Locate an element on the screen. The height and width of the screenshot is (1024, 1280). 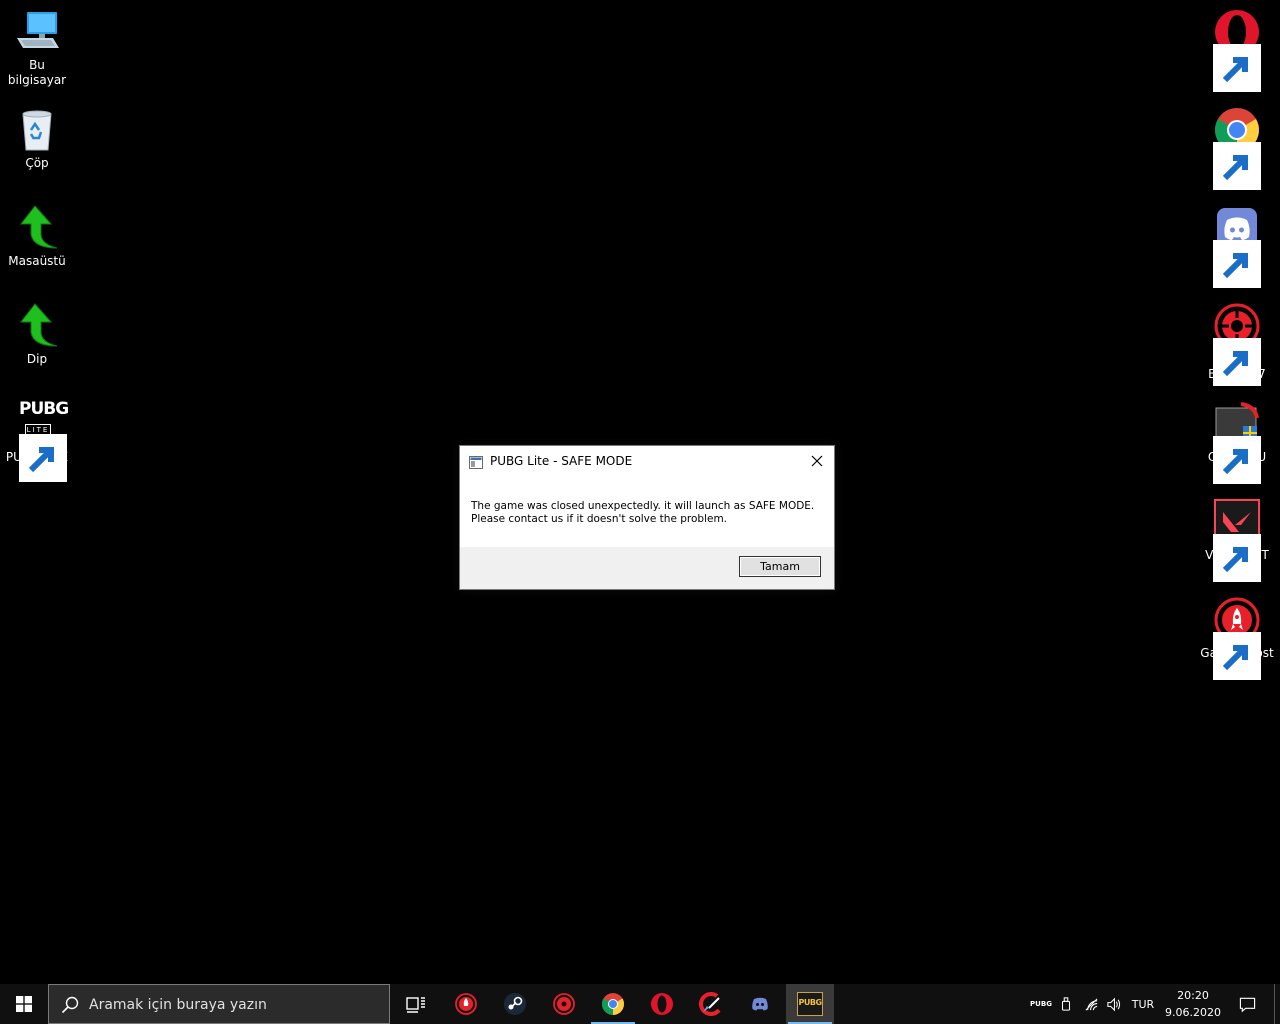
tray-logo-text: PUBG is located at coordinates (1041, 1004).